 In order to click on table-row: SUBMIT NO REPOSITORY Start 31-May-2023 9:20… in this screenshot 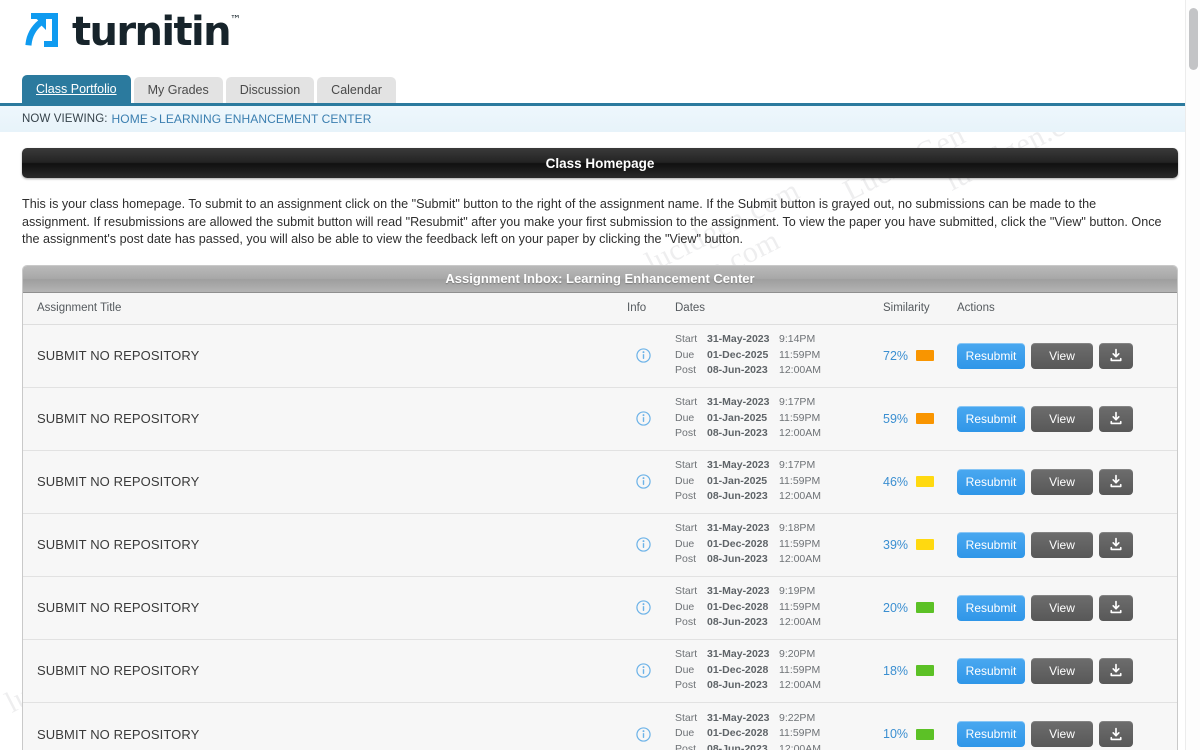, I will do `click(600, 671)`.